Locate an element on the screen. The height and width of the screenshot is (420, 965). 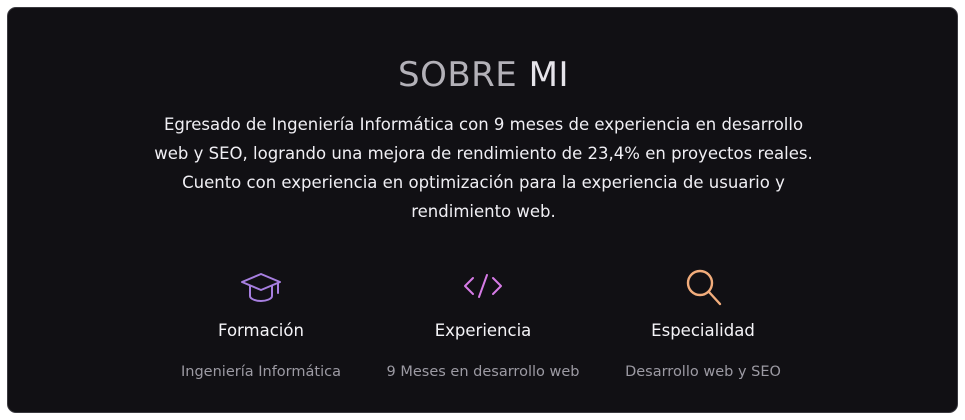
feature-experiencia: Experiencia 9 Meses en desarrollo web is located at coordinates (483, 324).